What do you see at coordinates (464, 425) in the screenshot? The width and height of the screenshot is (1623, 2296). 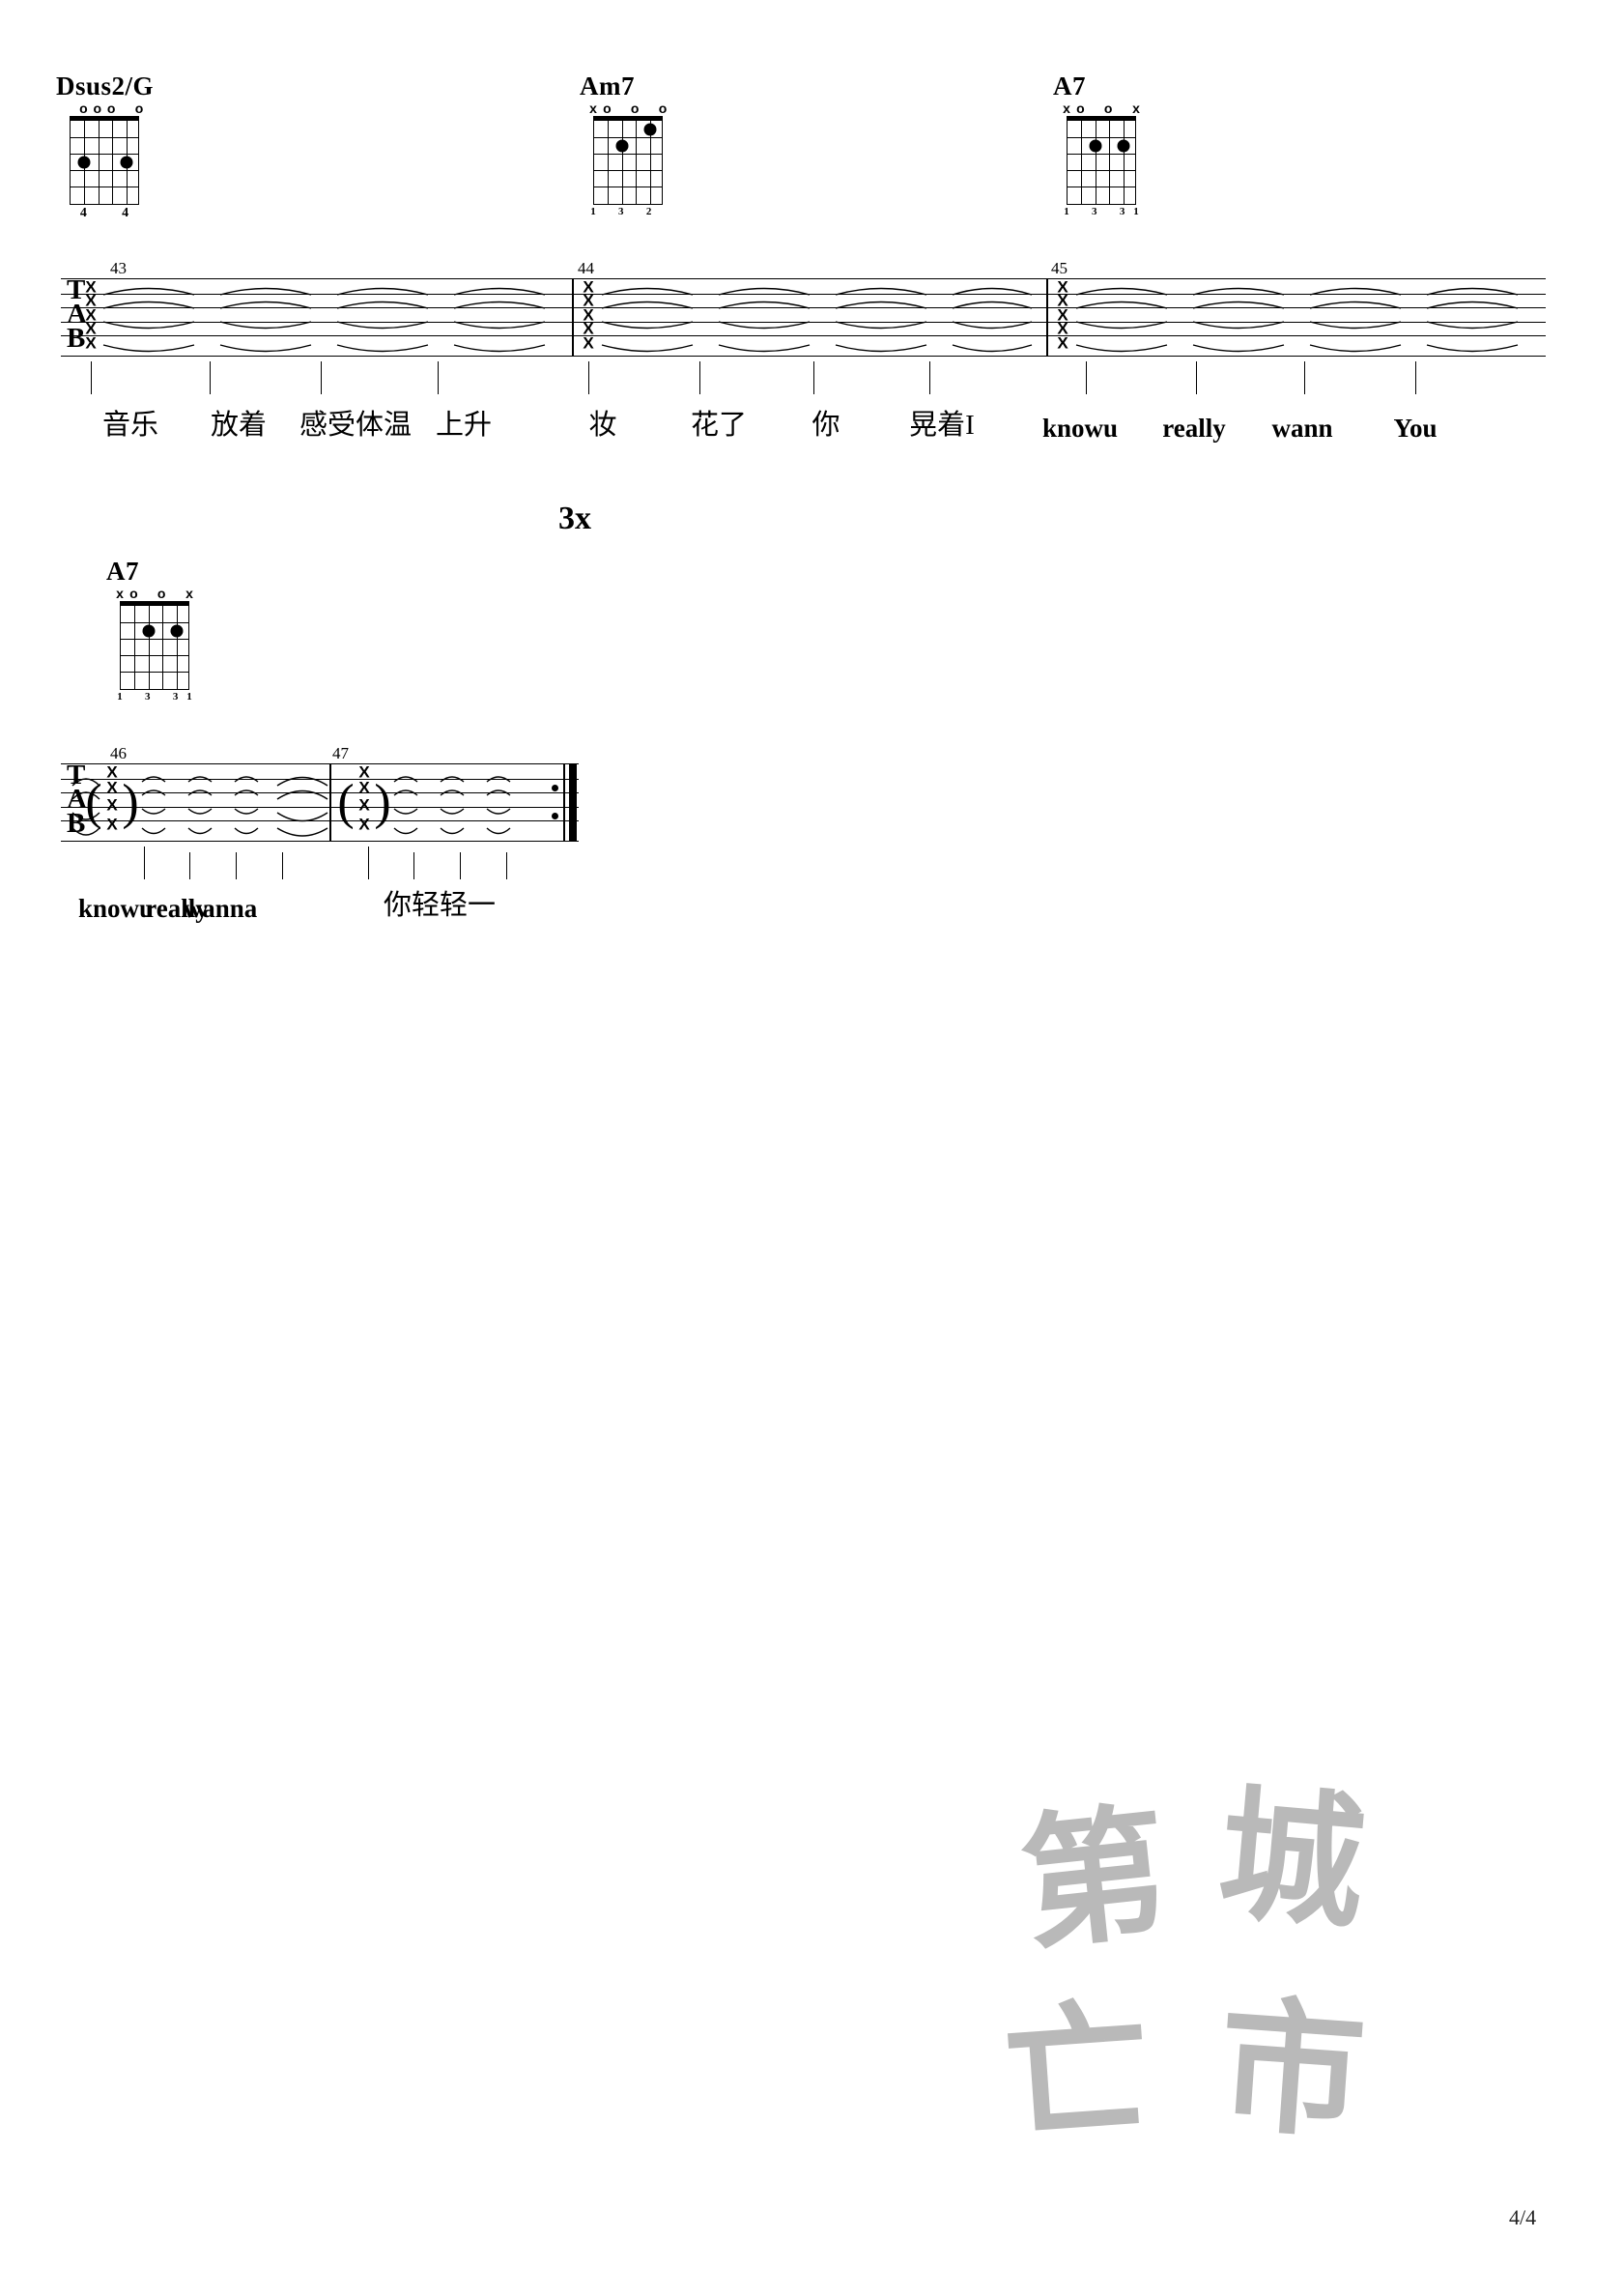 I see `lyric-syllable: 上升` at bounding box center [464, 425].